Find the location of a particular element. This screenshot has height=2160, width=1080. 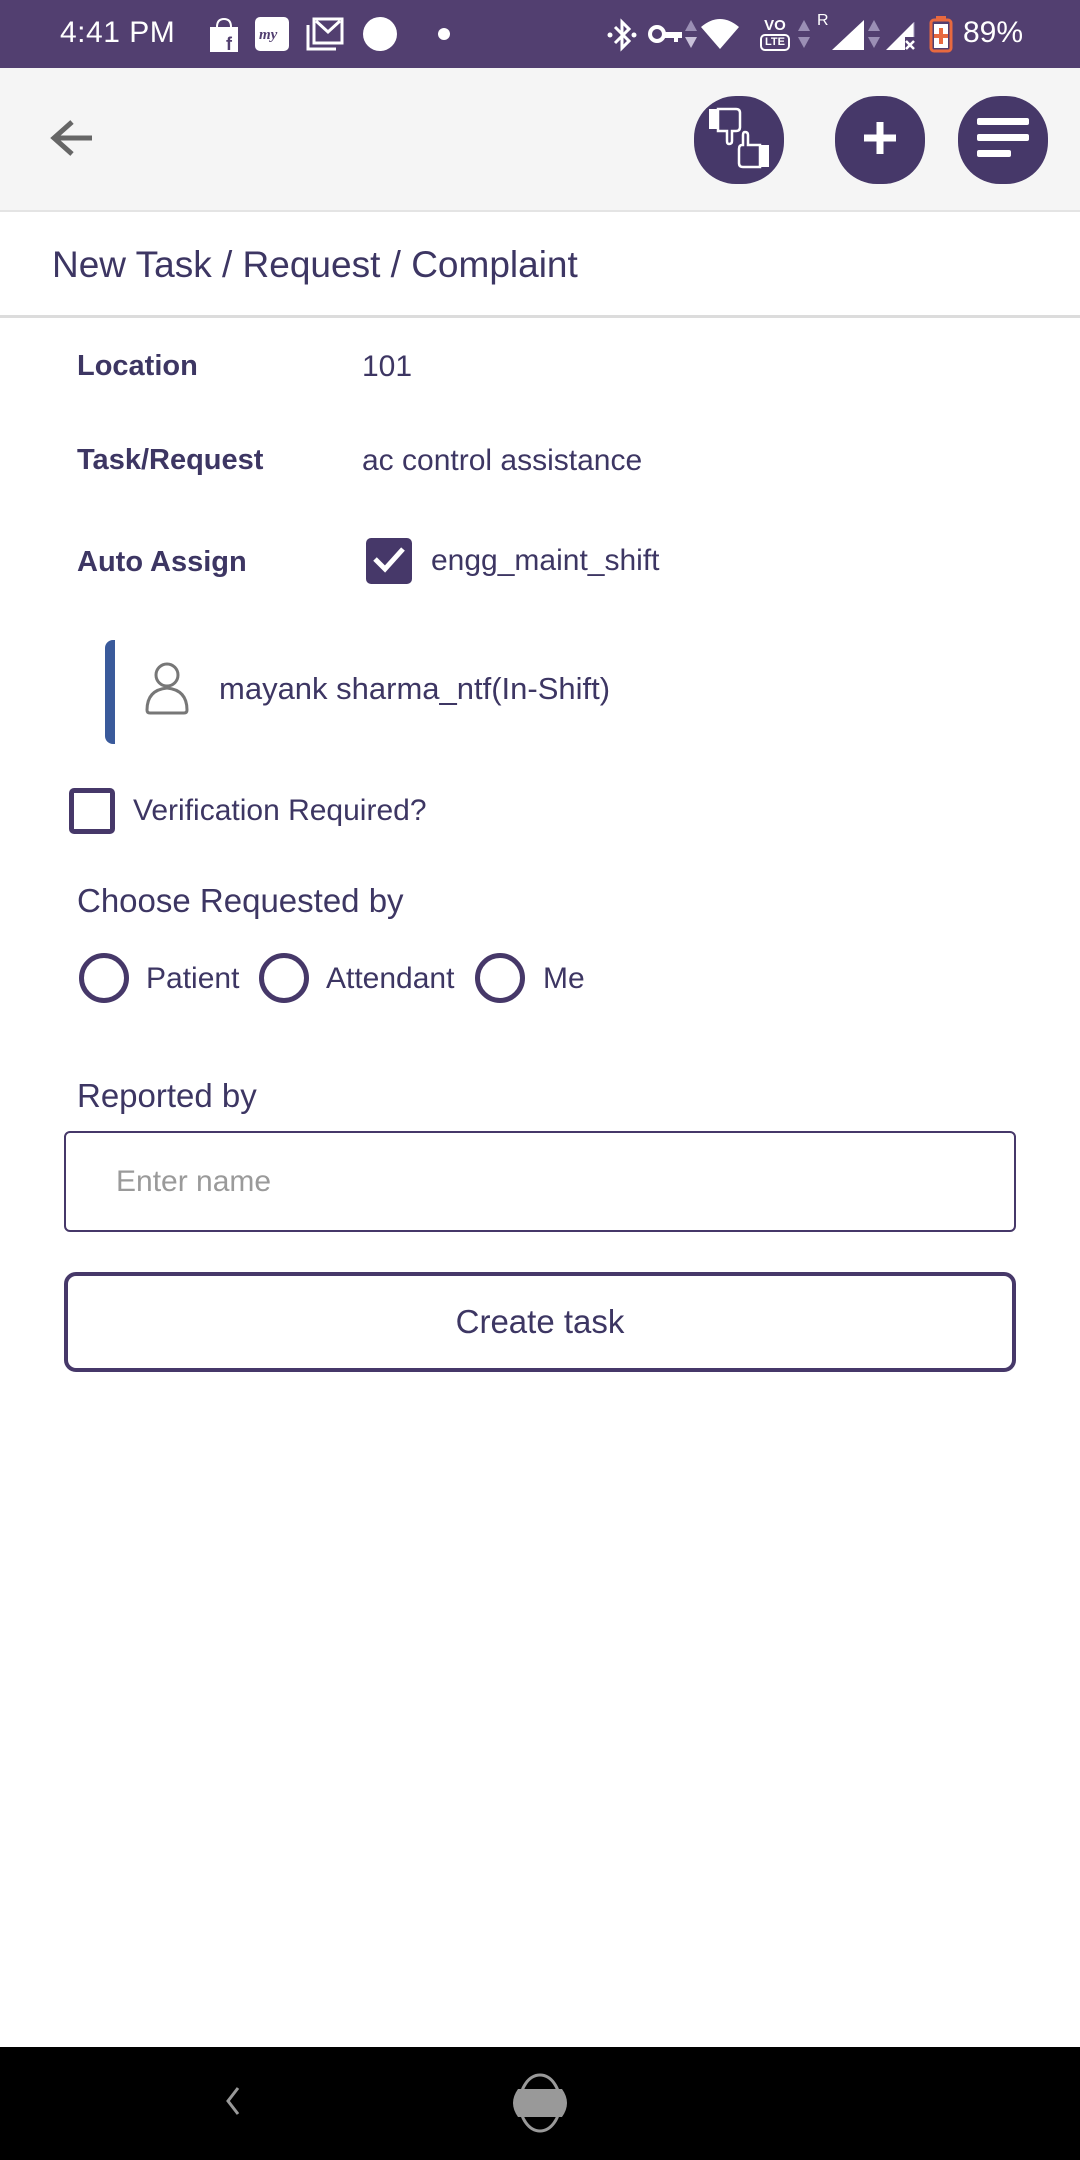

battery-percent: 89% is located at coordinates (993, 32).